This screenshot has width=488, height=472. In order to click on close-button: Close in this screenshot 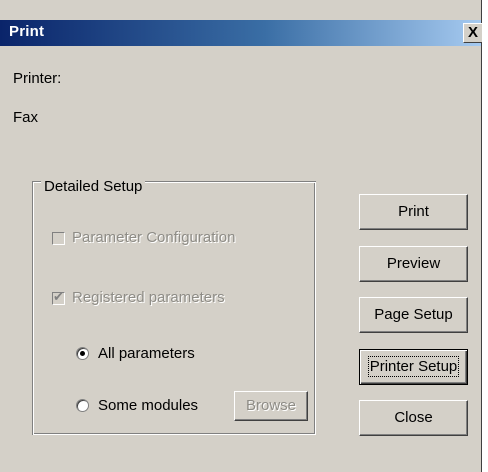, I will do `click(413, 418)`.